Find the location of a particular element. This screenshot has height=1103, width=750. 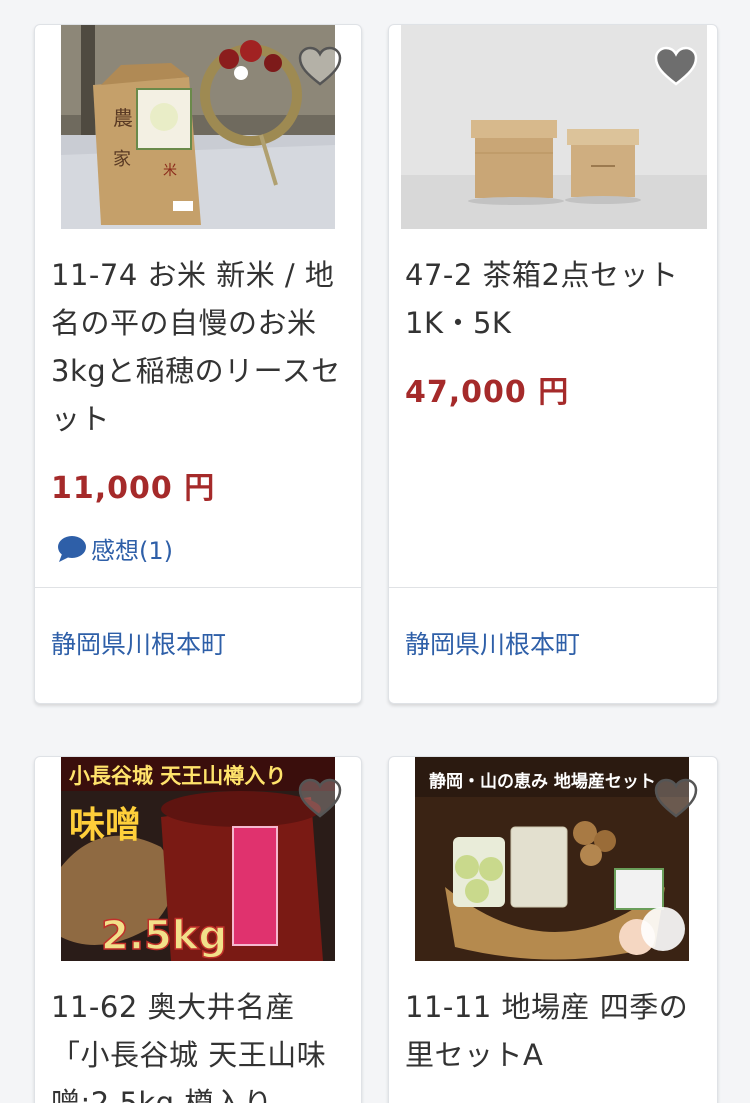

product-price: 11,000 円 is located at coordinates (133, 488).